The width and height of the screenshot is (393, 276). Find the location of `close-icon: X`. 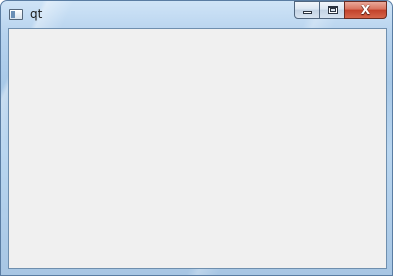

close-icon: X is located at coordinates (365, 10).